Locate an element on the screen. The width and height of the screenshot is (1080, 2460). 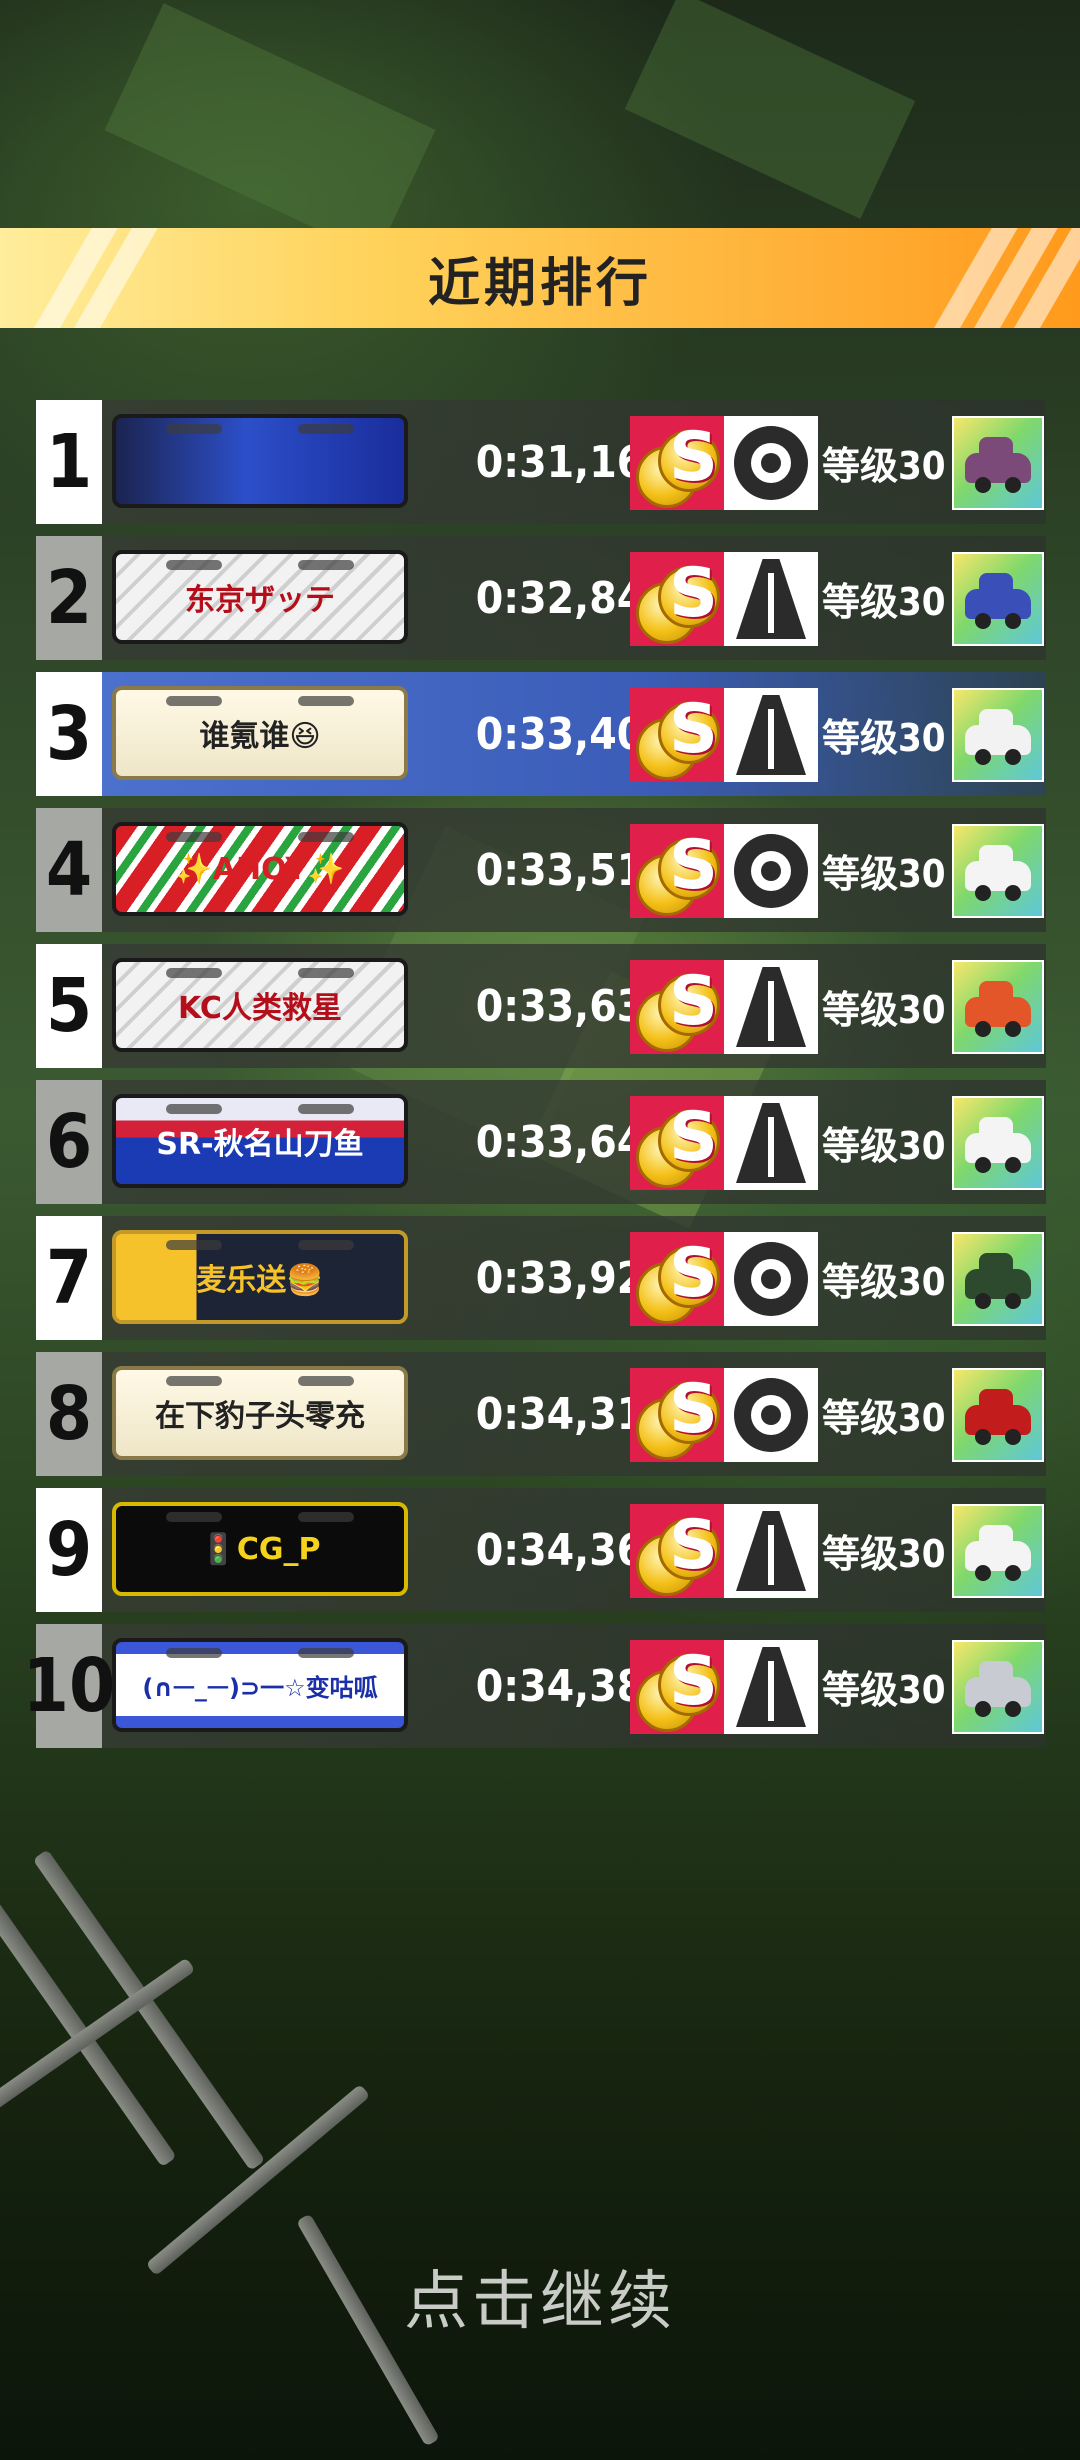
plate-text: 东京ザッテ is located at coordinates (260, 600).